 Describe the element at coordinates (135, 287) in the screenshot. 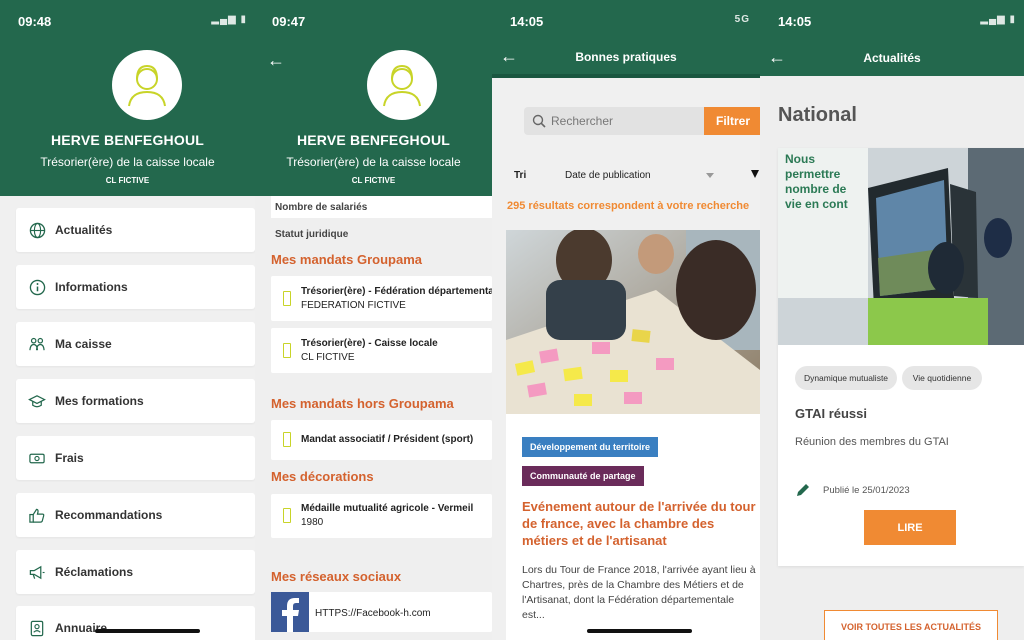

I see `menu-item-informations: Informations` at that location.